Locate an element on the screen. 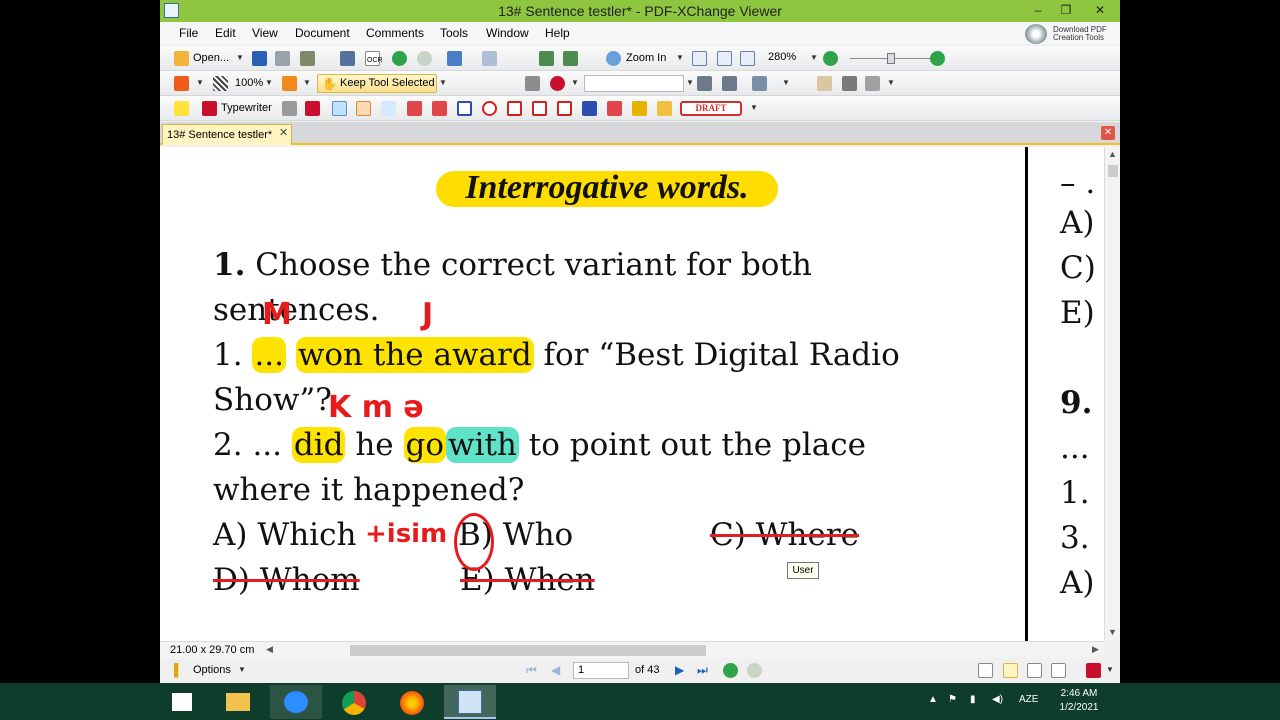 This screenshot has width=1280, height=720. fill-color-dropdown-icon: ▼ is located at coordinates (200, 82).